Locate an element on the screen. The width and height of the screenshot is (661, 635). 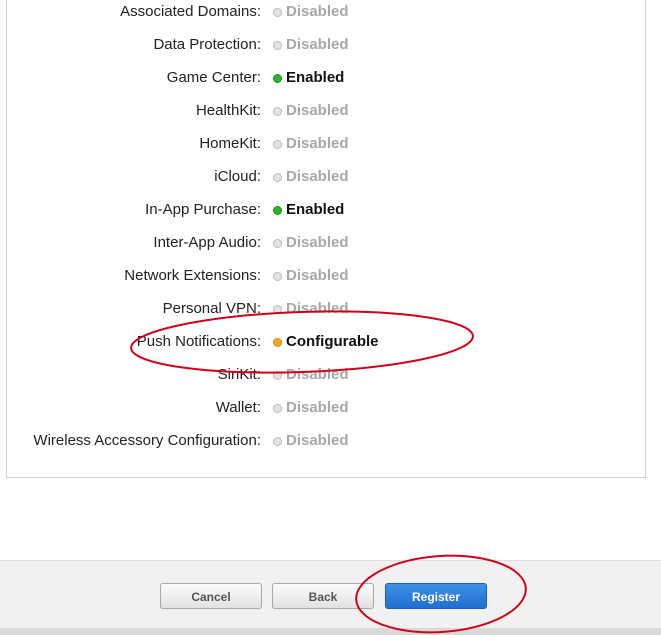
capability-label: Wallet: is located at coordinates (238, 407).